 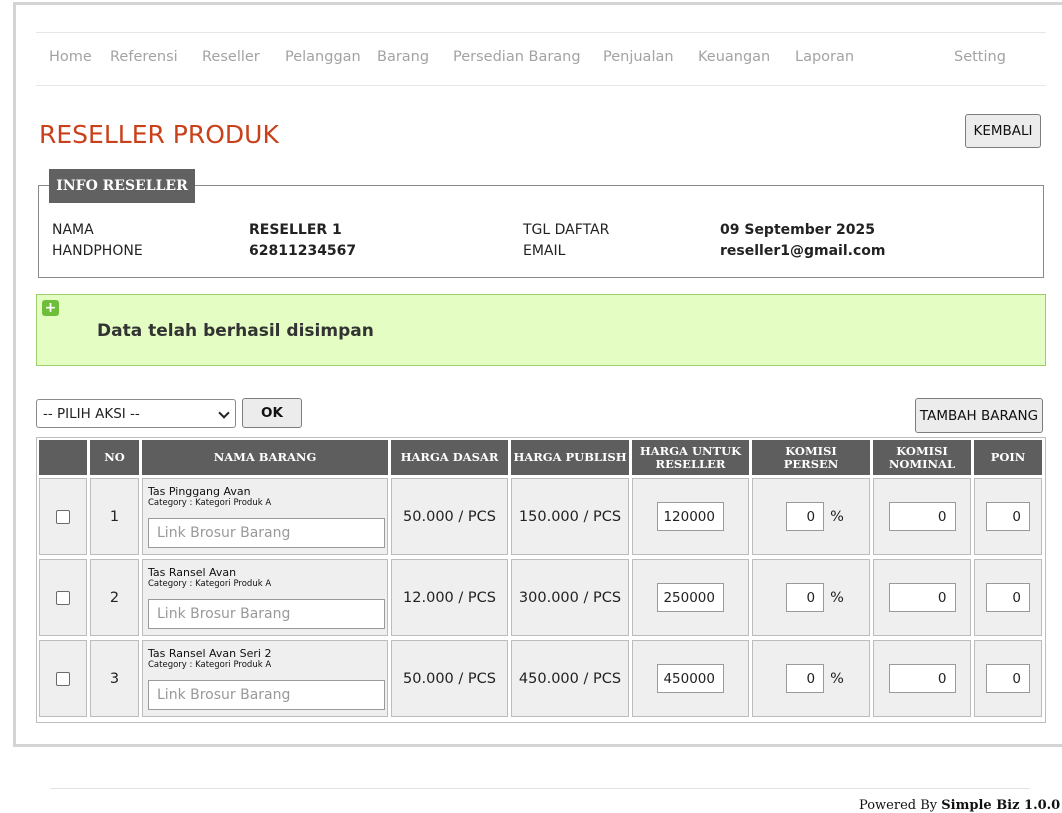 What do you see at coordinates (517, 57) in the screenshot?
I see `nav-persedian-barang: Persedian Barang` at bounding box center [517, 57].